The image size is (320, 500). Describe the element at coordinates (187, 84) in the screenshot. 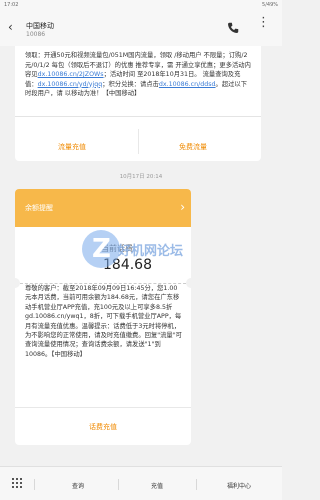

I see `message-link: dx.10086.cn/ddsd` at that location.